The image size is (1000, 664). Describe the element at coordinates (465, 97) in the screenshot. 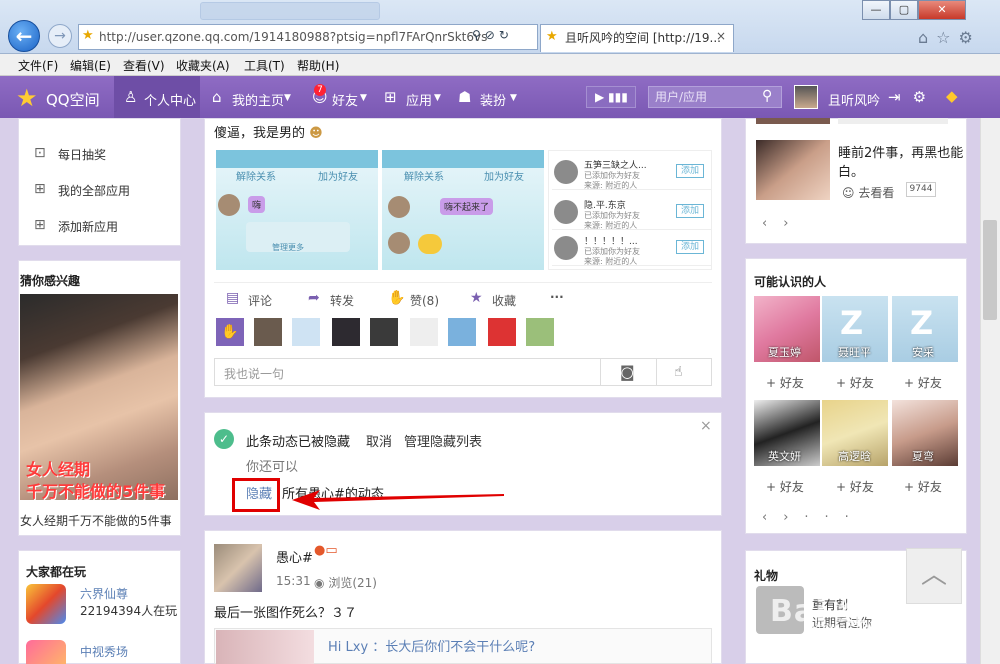

I see `shirt-icon: ☗` at that location.